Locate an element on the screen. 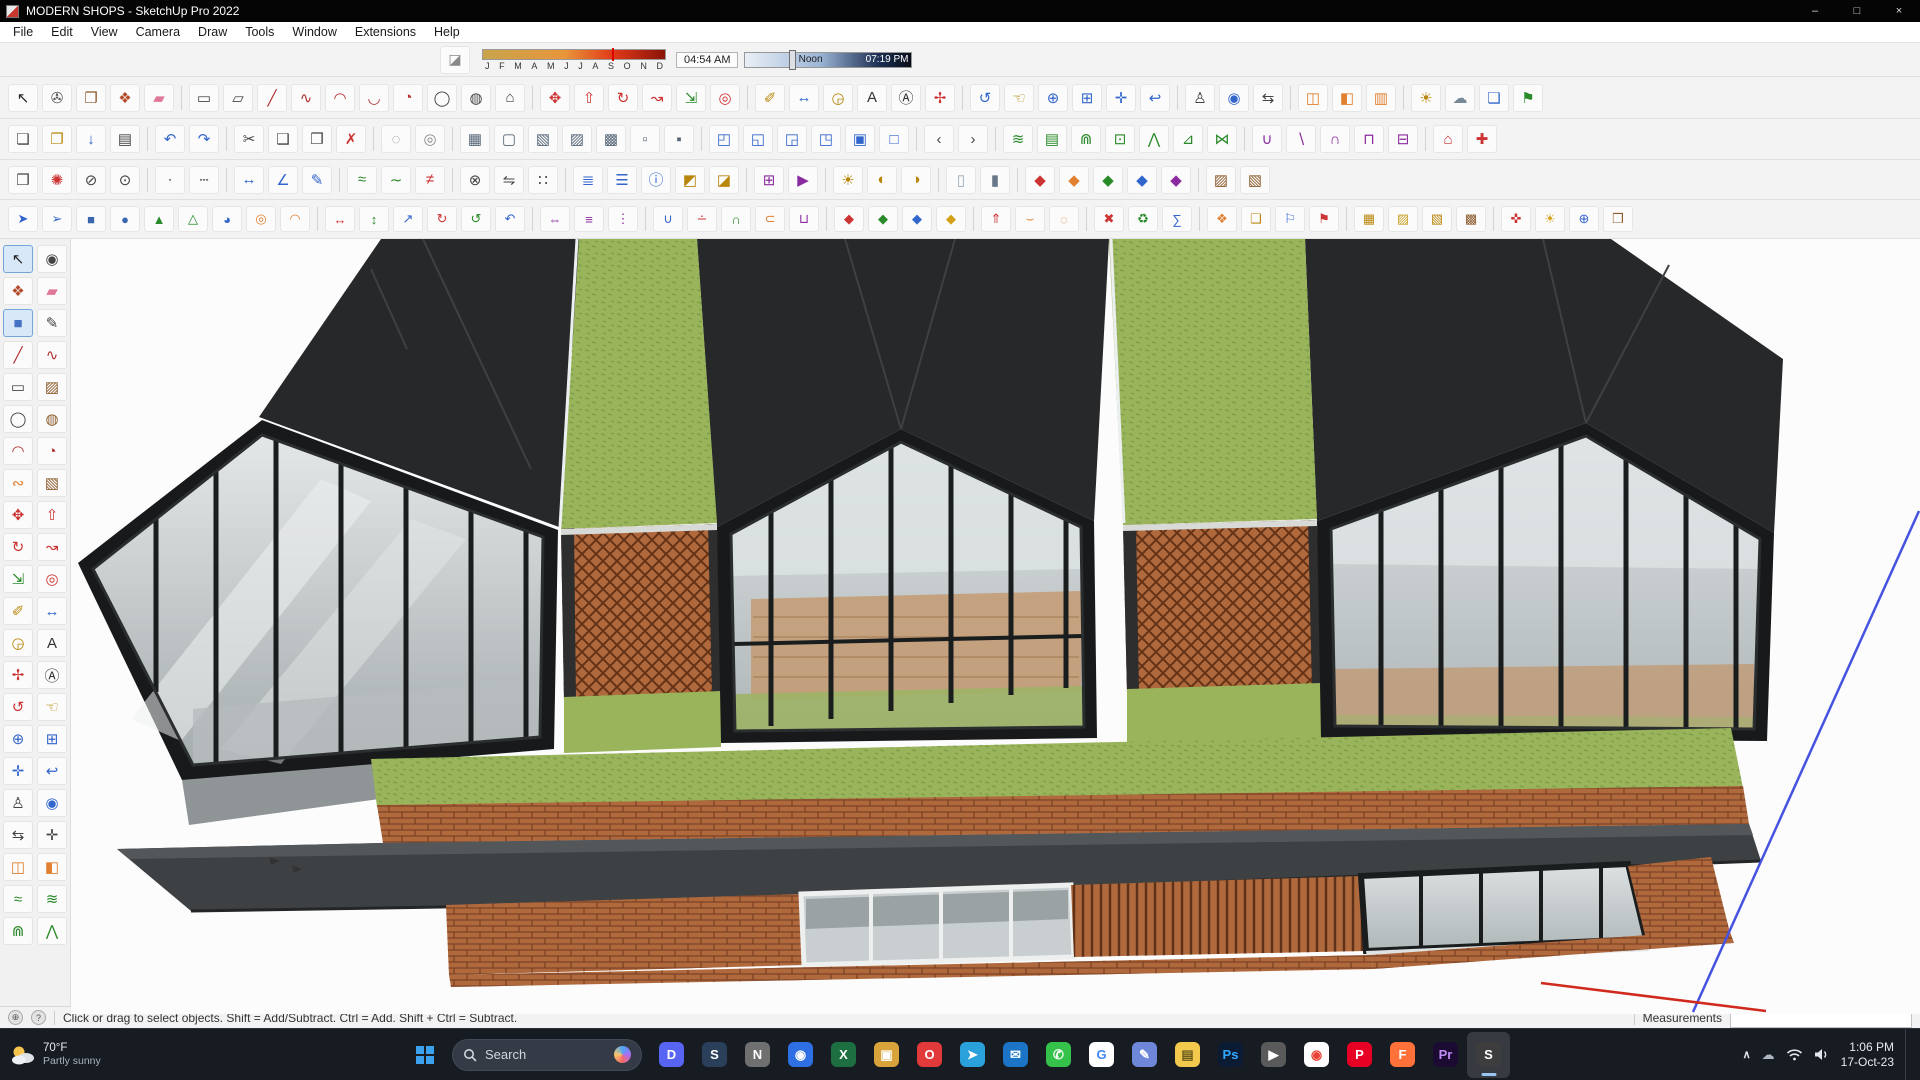 The image size is (1920, 1080). tool-smoove-icon: ⋒ is located at coordinates (1086, 139).